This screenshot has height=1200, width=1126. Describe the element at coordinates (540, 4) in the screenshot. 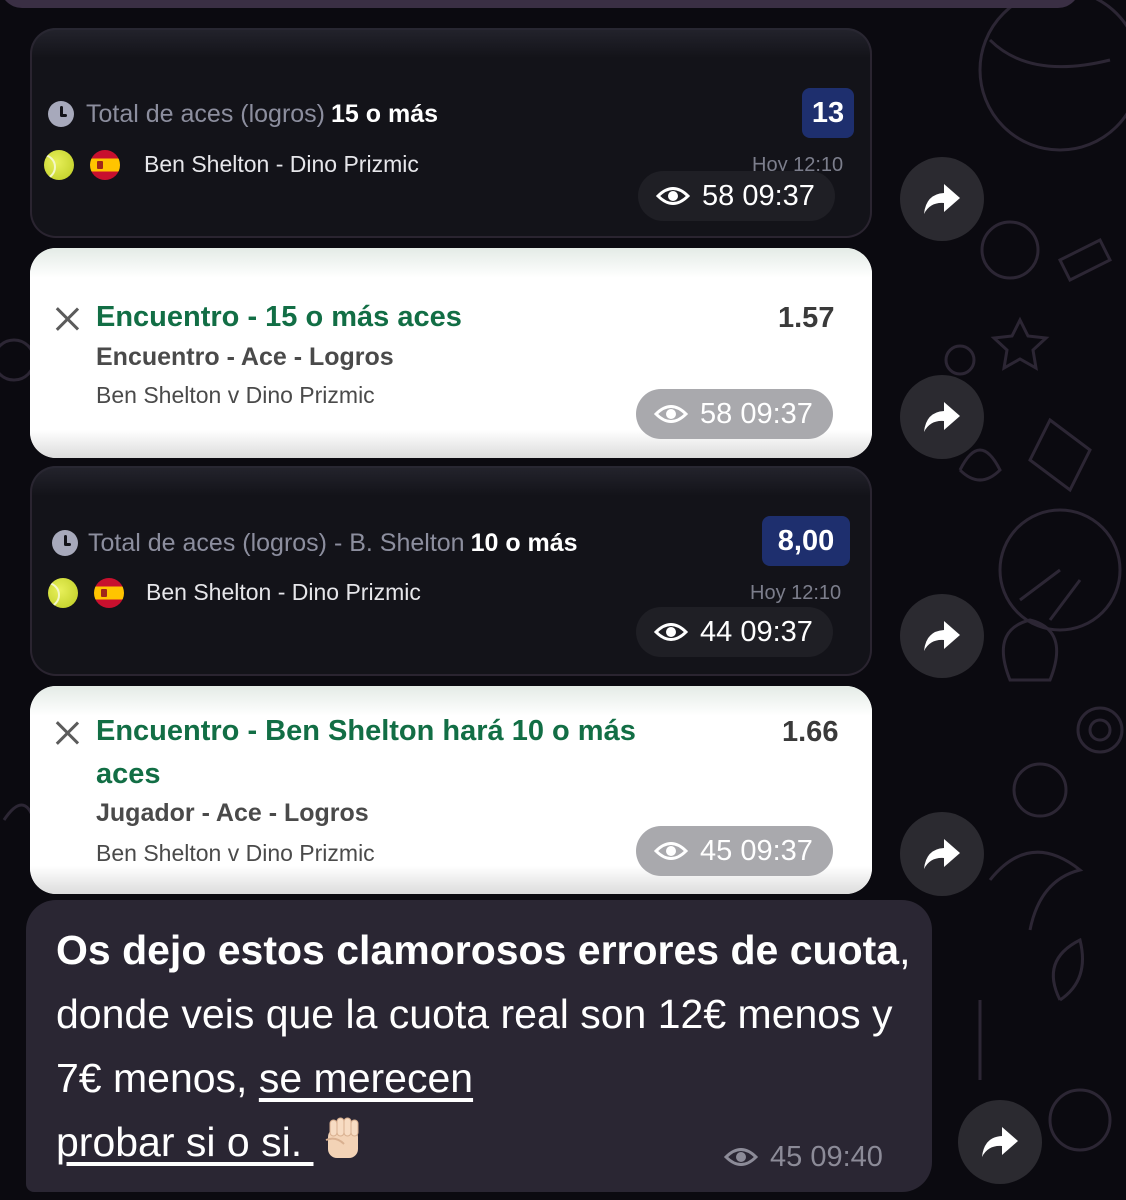

I see `previous-message-bubble` at that location.